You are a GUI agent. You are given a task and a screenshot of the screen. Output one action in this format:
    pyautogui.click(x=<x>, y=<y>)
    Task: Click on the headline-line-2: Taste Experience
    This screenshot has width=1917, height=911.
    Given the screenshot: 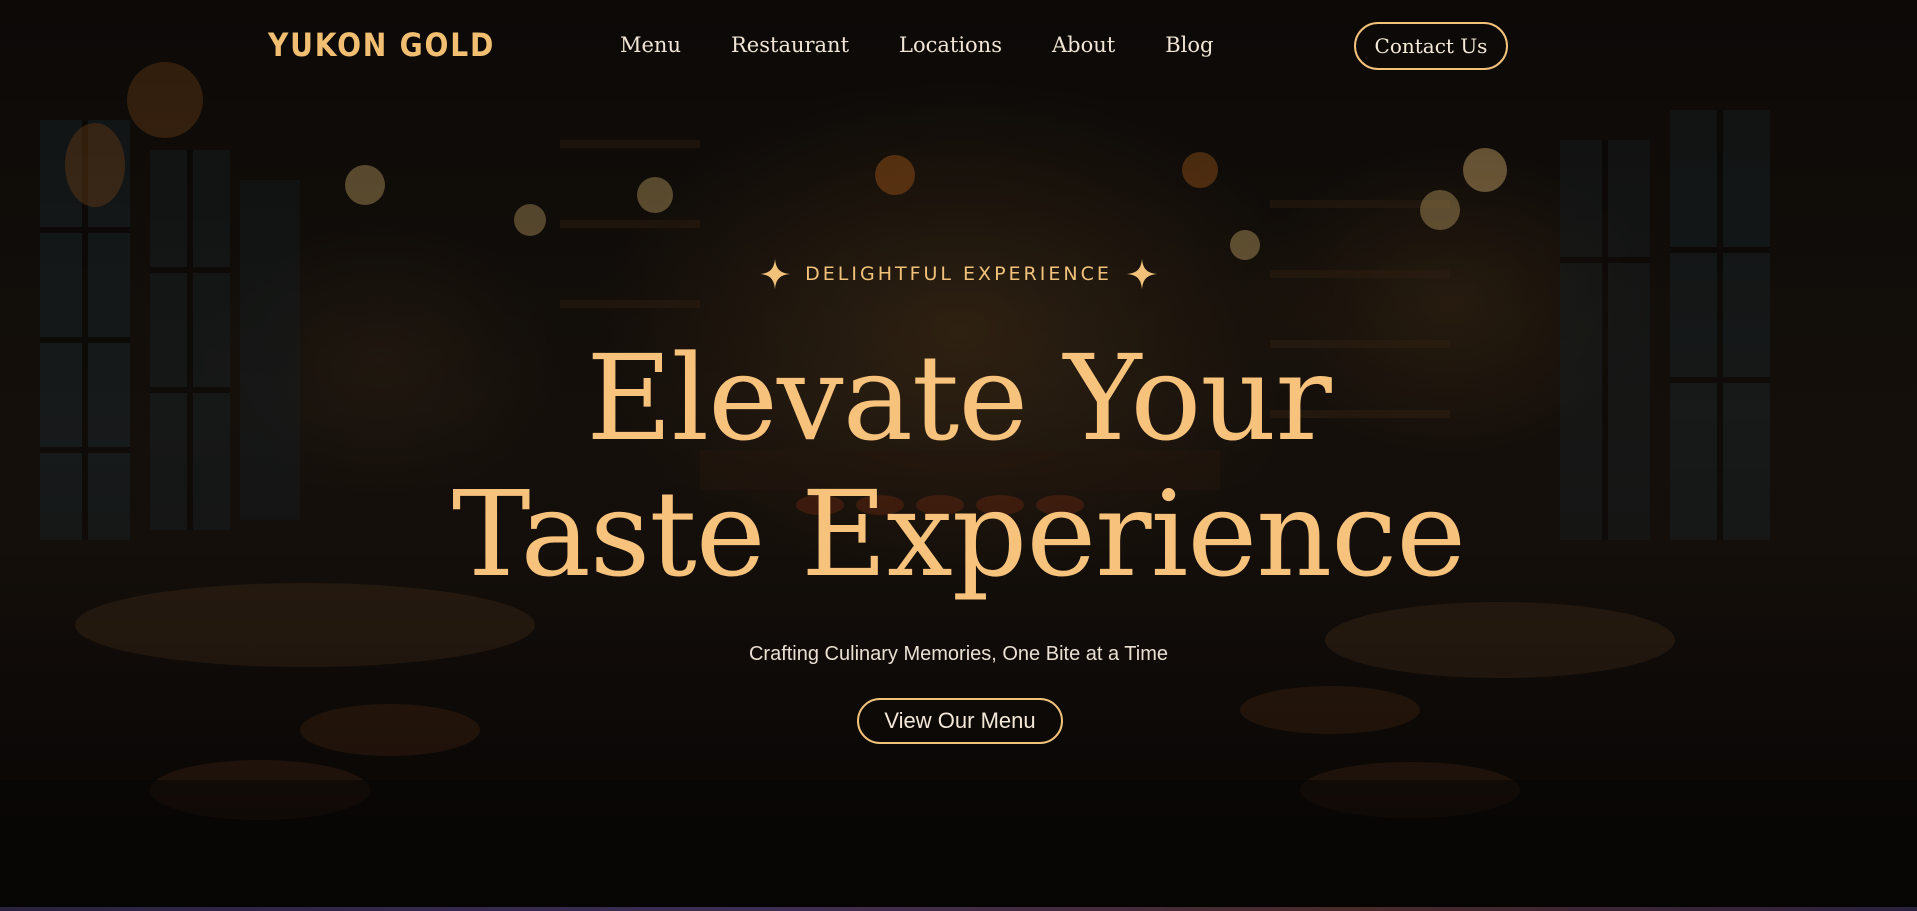 What is the action you would take?
    pyautogui.click(x=958, y=534)
    